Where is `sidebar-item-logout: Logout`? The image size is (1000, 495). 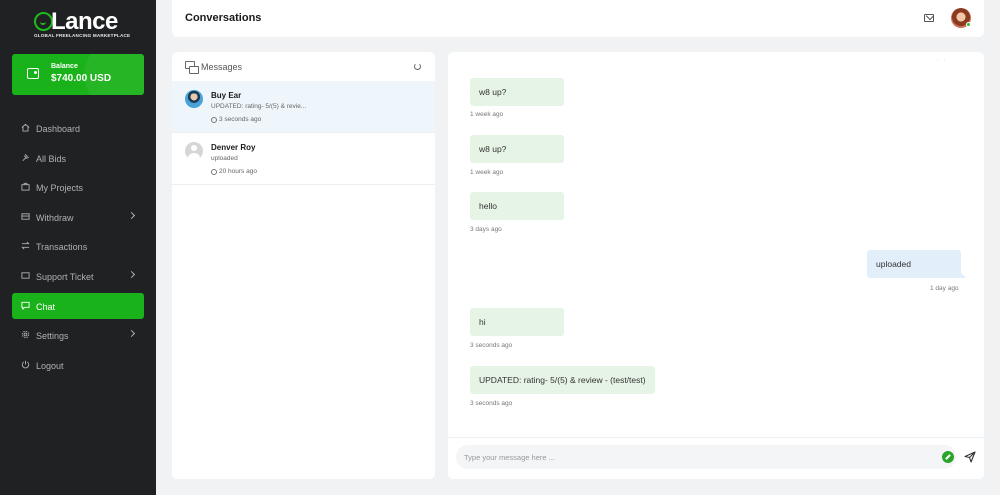 sidebar-item-logout: Logout is located at coordinates (78, 365).